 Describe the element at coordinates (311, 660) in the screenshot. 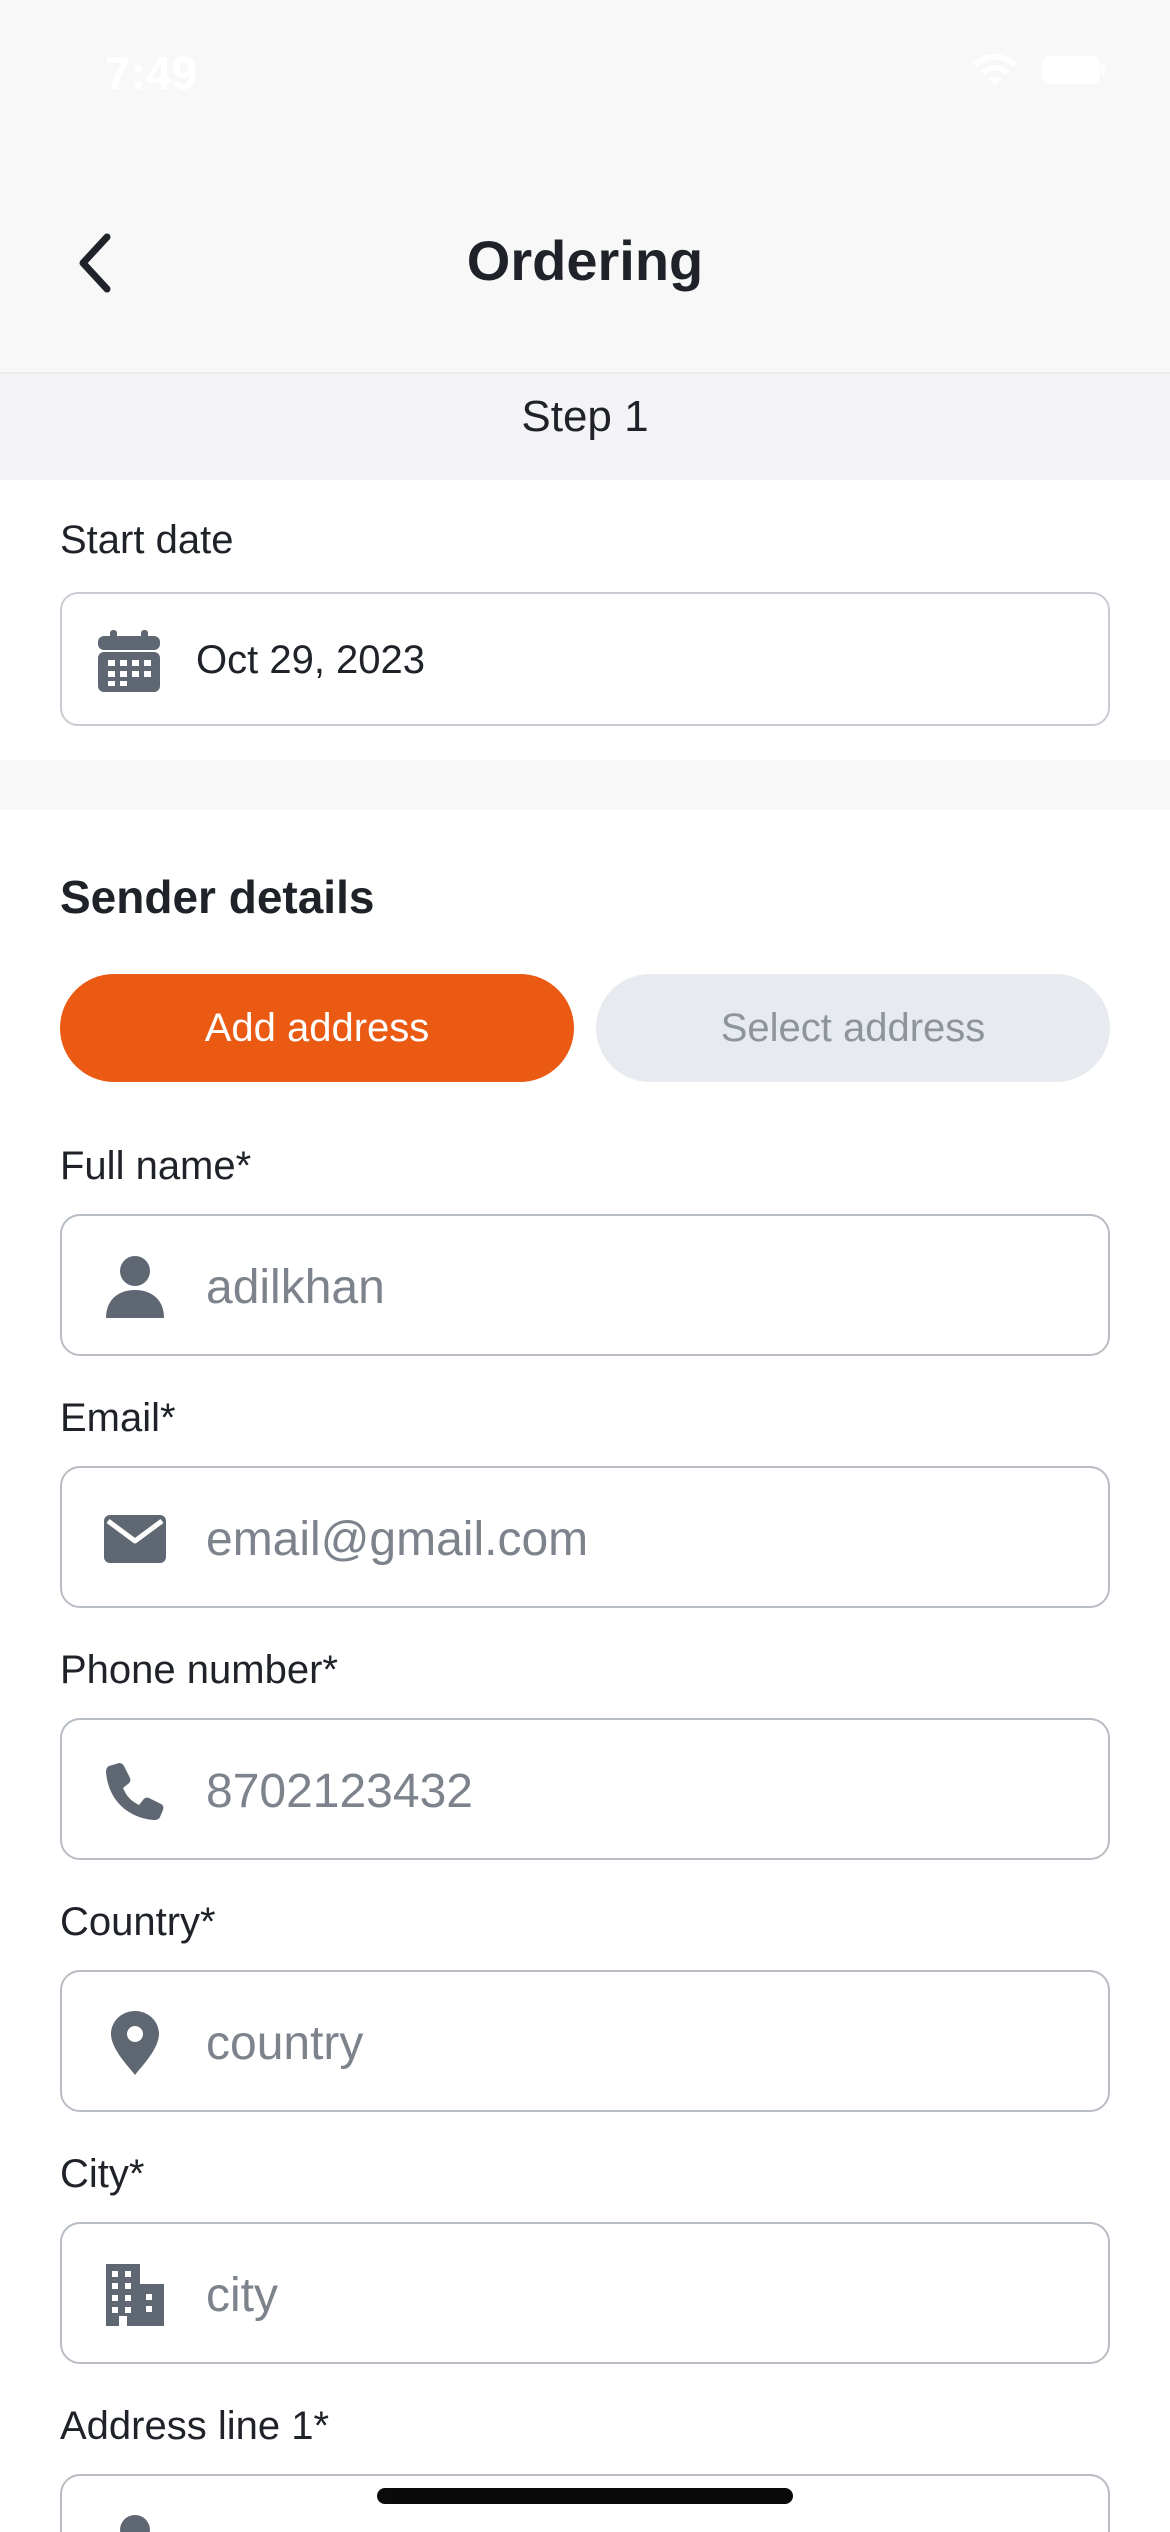

I see `start-date-value: Oct 29, 2023` at that location.